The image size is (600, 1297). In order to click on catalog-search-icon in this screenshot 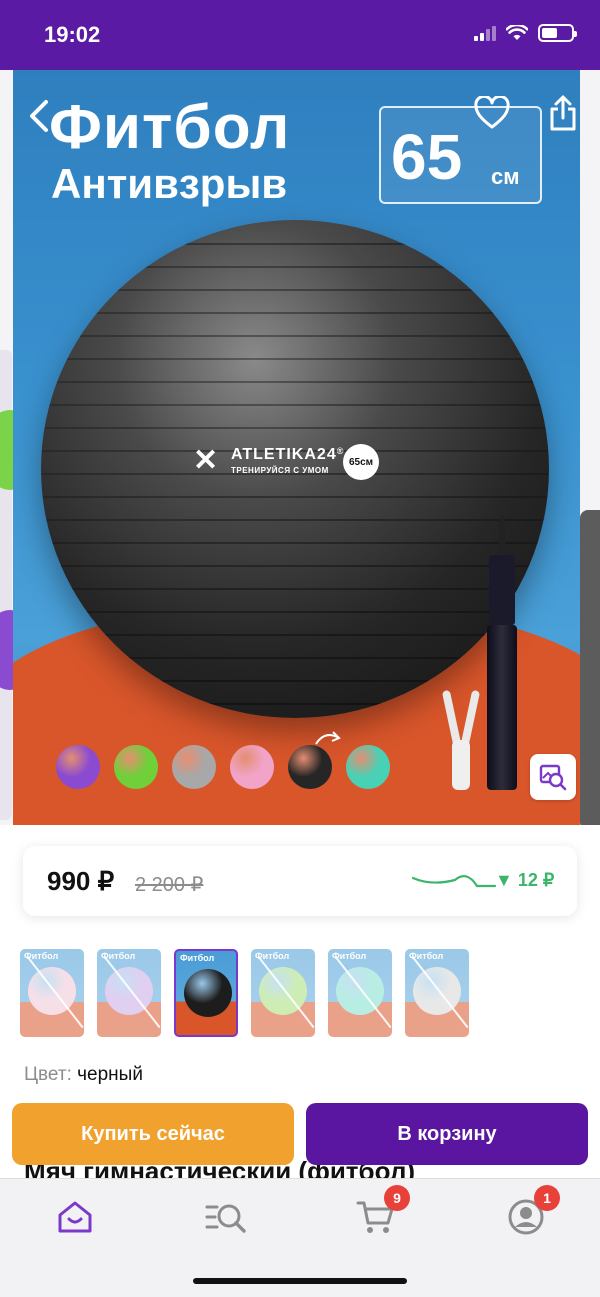, I will do `click(225, 1218)`.